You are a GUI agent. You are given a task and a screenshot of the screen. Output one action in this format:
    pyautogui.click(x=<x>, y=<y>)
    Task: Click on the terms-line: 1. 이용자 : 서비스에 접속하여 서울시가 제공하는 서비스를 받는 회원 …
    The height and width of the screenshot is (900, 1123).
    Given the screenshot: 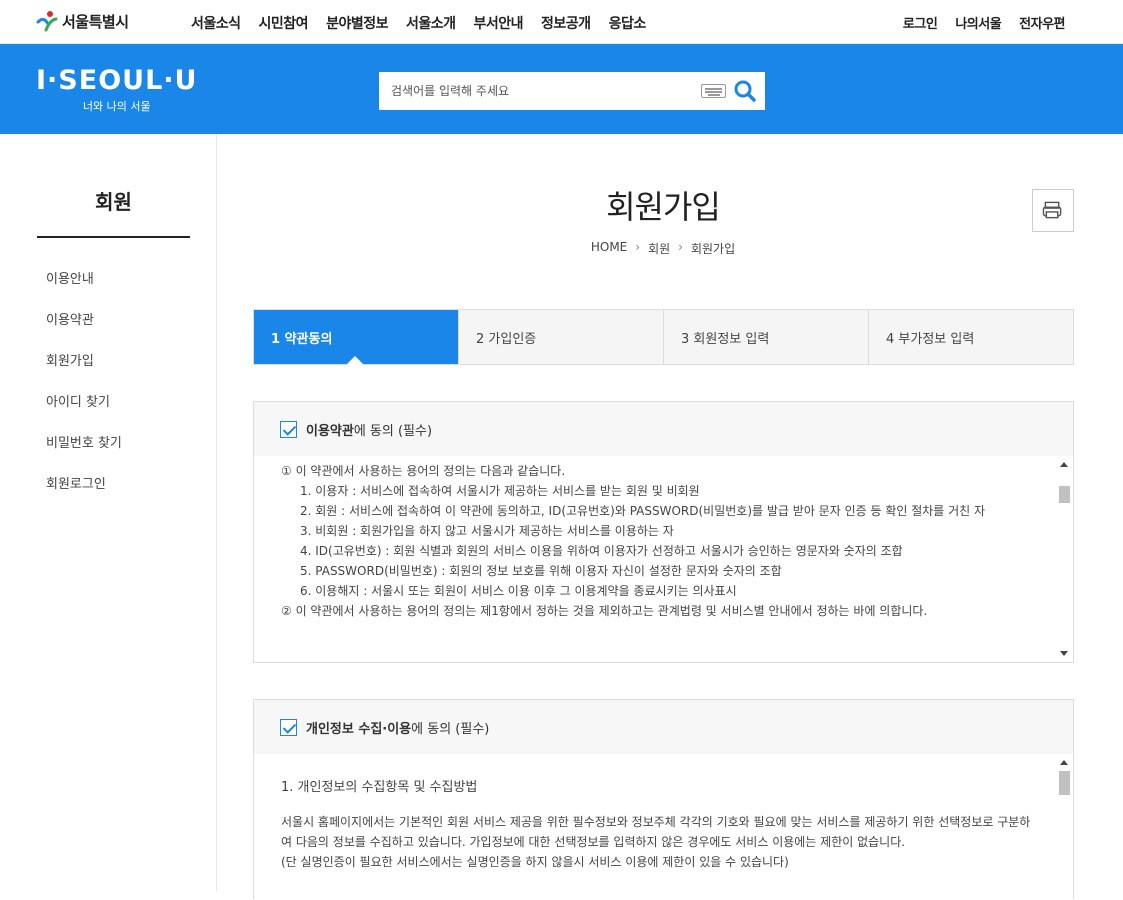 What is the action you would take?
    pyautogui.click(x=500, y=491)
    